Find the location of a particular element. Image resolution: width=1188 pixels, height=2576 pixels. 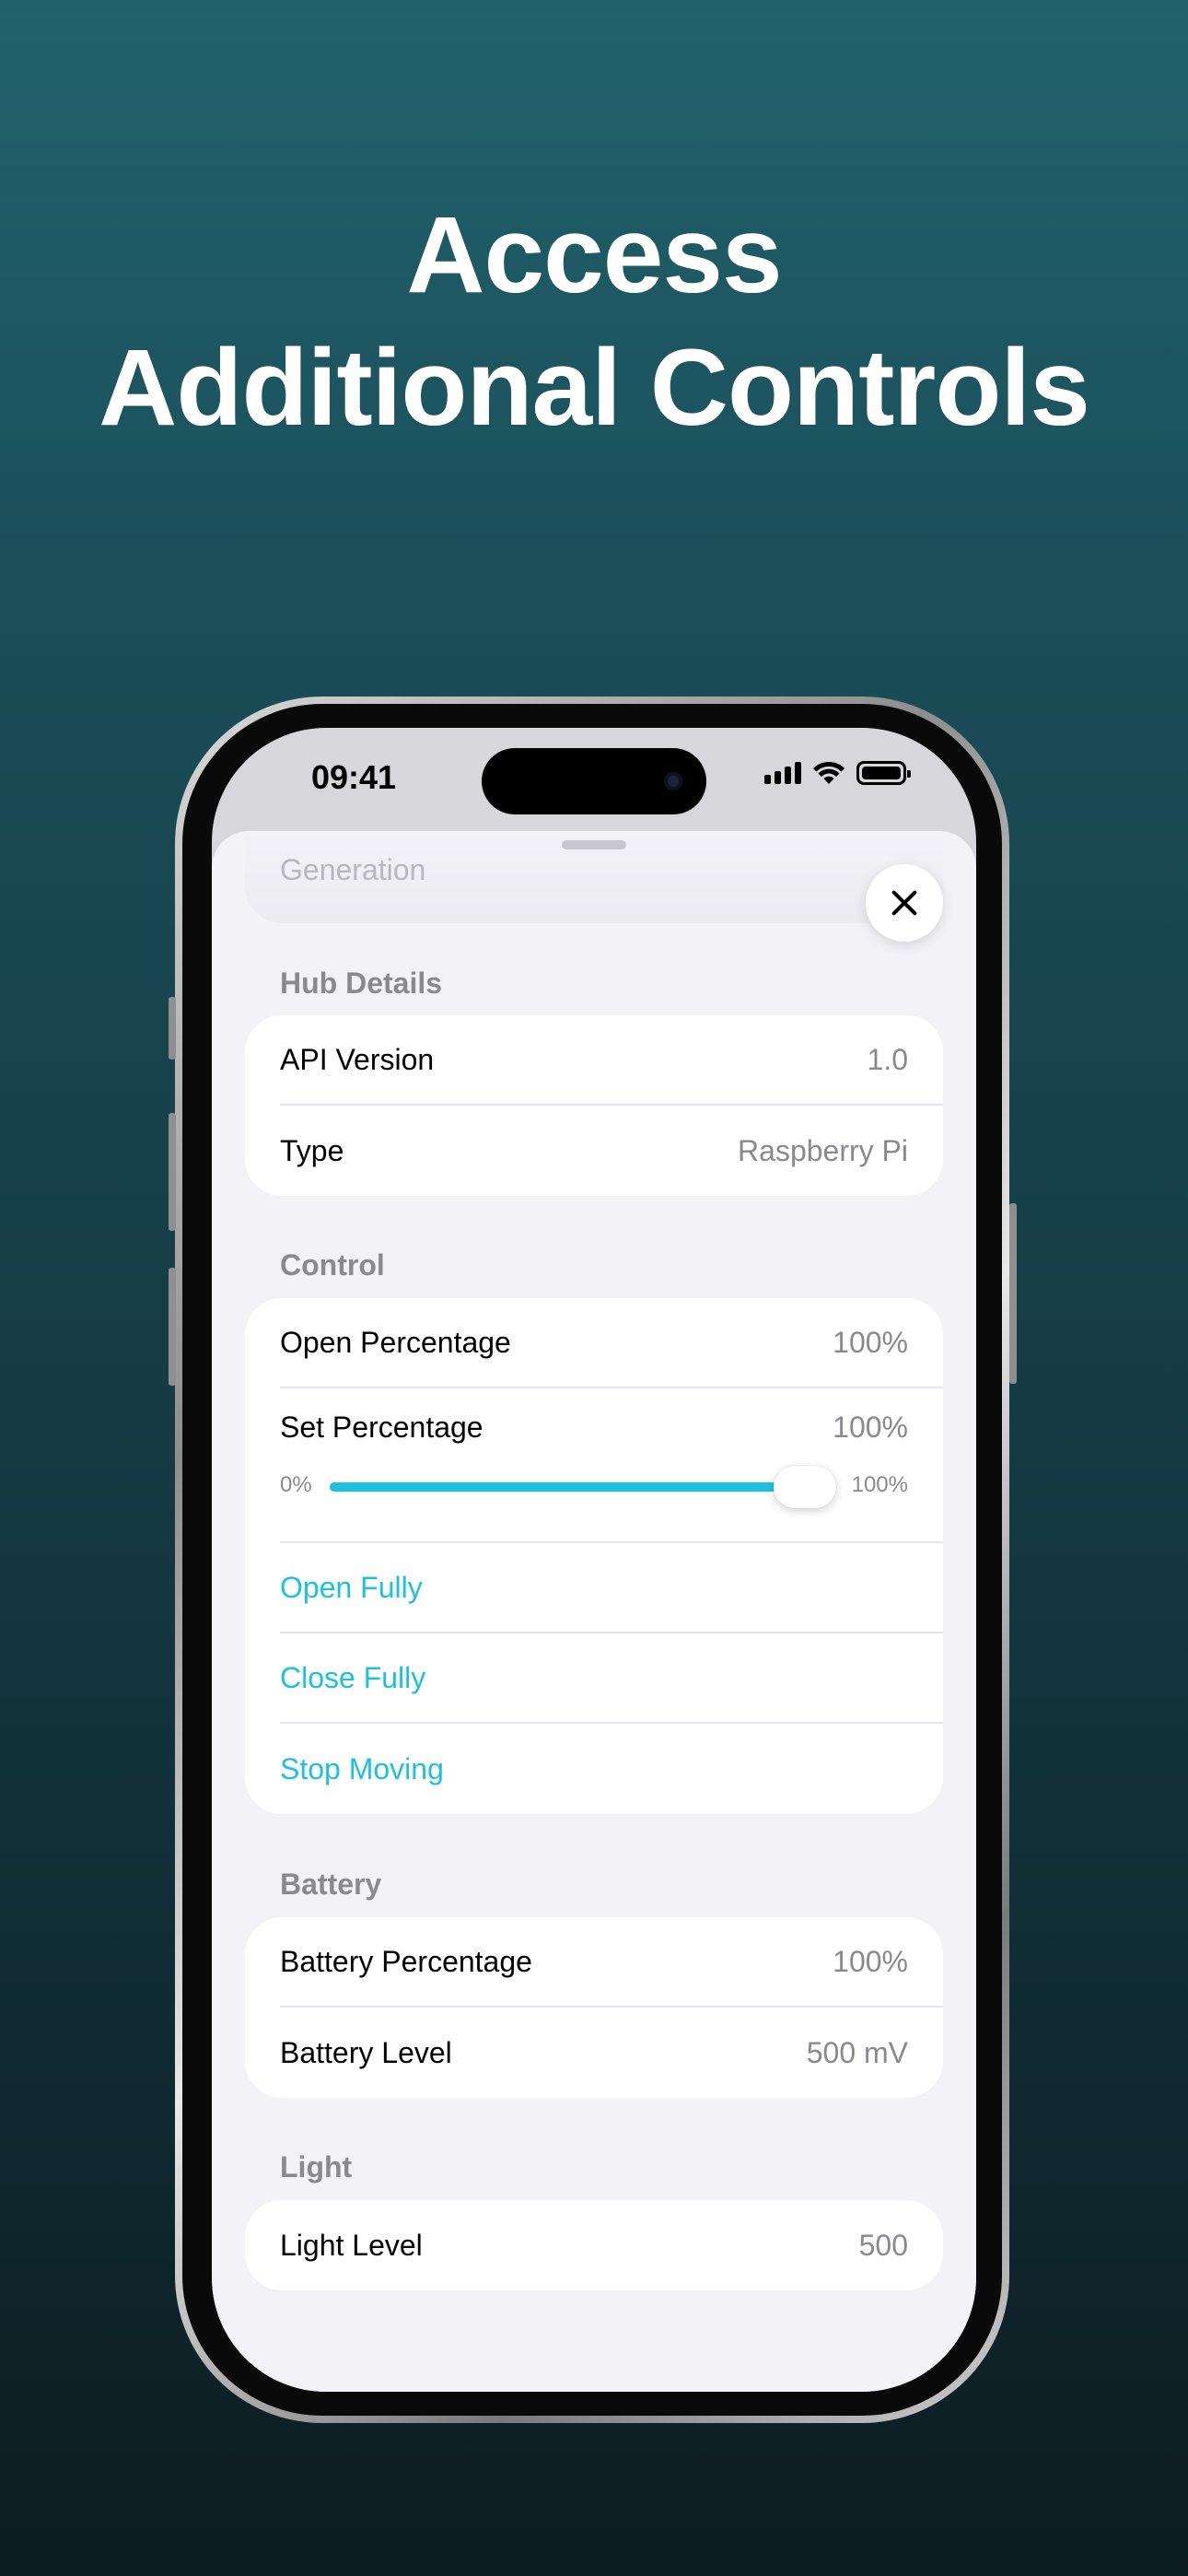

close-fully-button: Close Fully is located at coordinates (611, 1678).